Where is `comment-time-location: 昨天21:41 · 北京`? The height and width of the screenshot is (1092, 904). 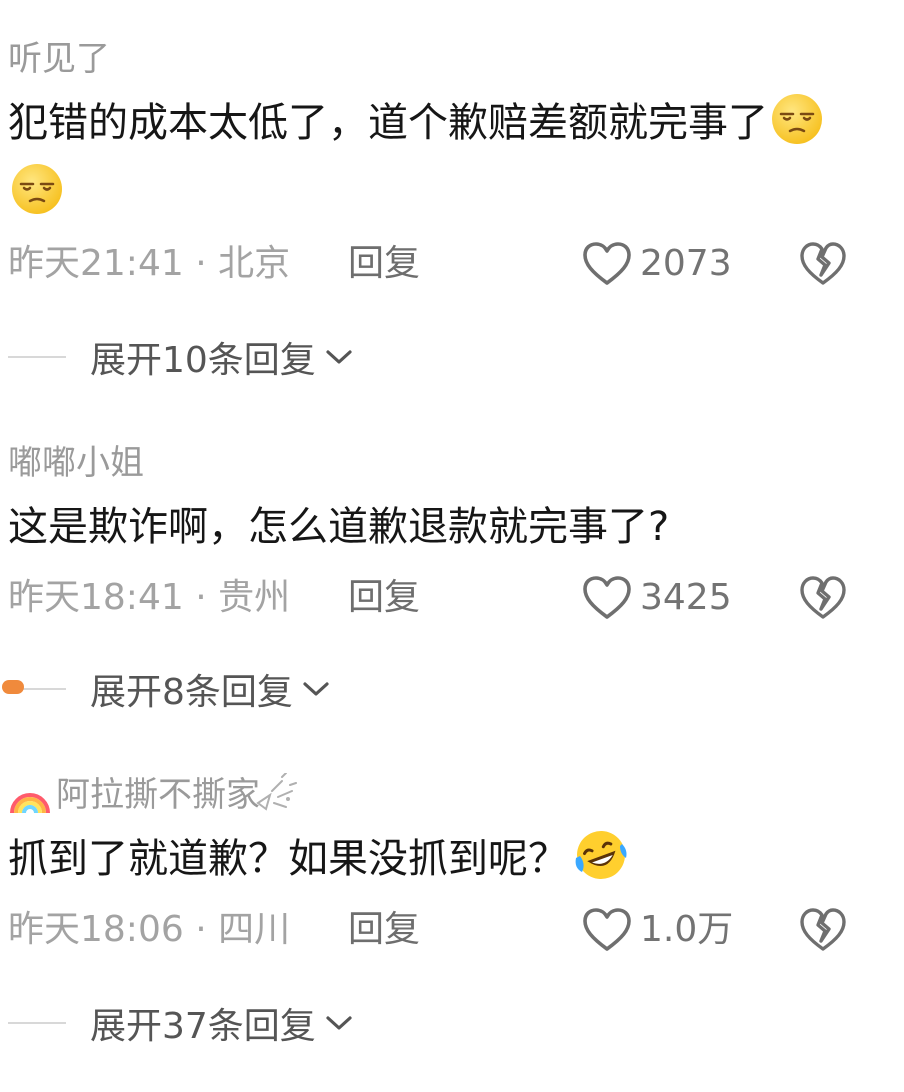
comment-time-location: 昨天21:41 · 北京 is located at coordinates (149, 263).